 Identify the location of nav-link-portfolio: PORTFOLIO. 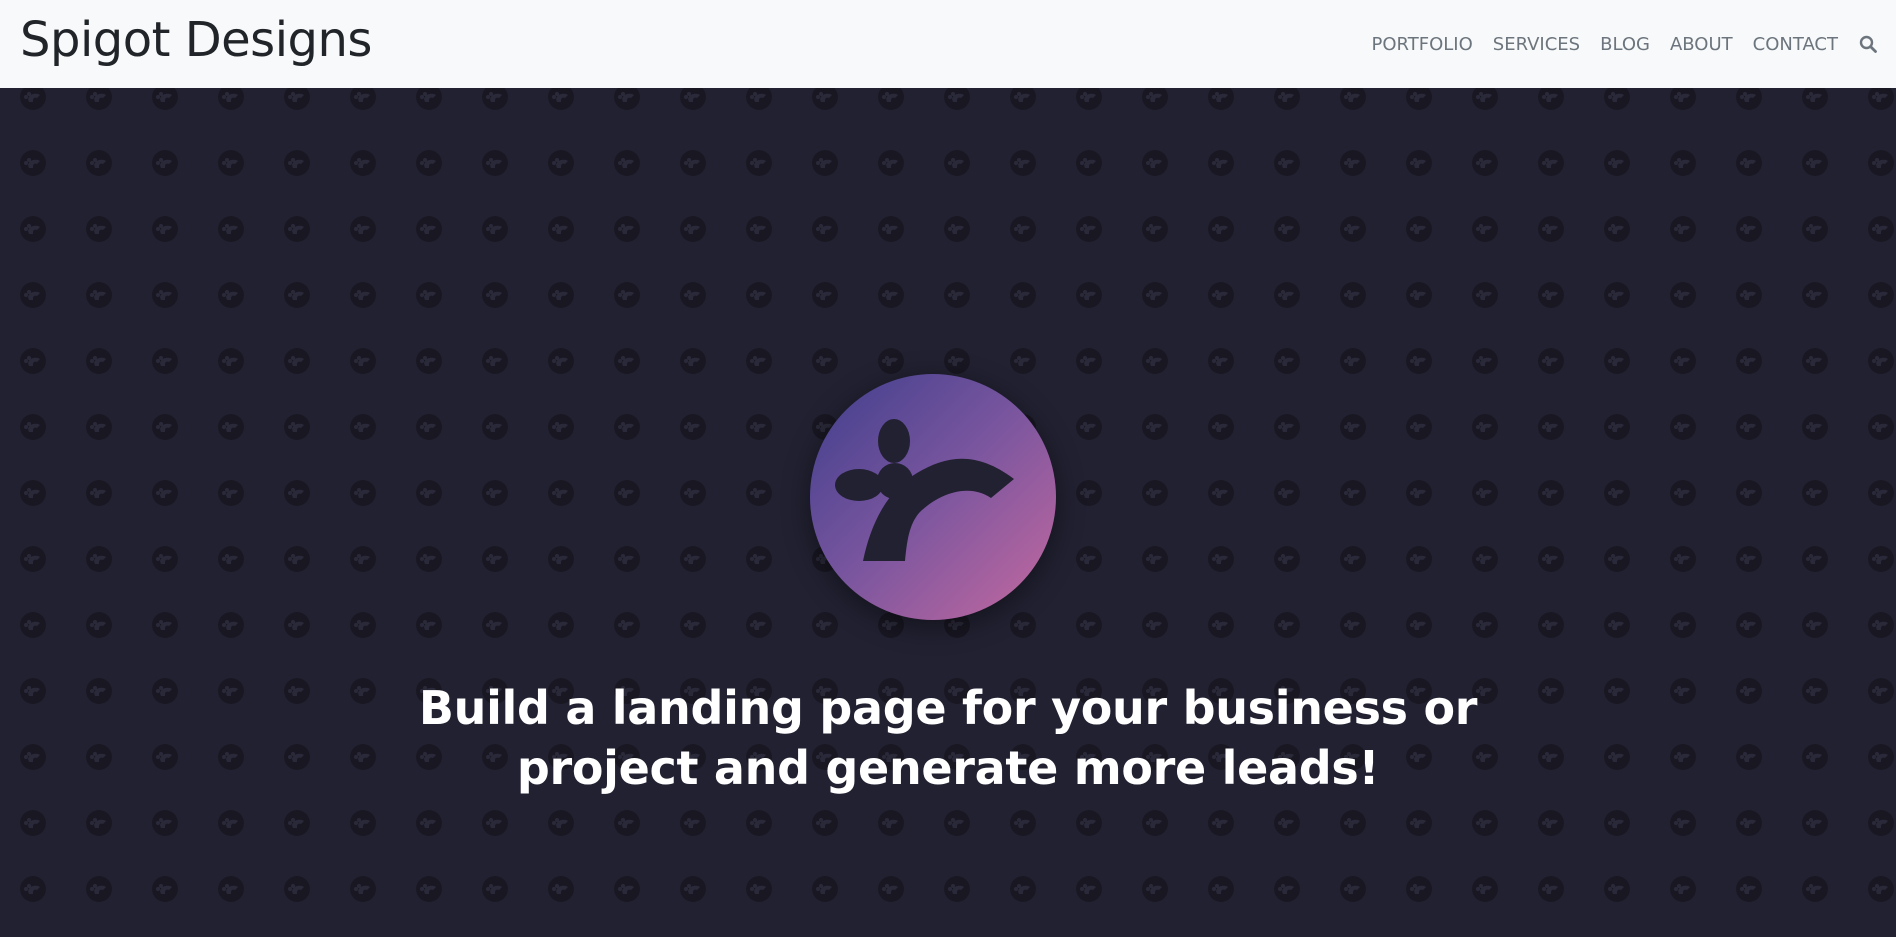
(1422, 44).